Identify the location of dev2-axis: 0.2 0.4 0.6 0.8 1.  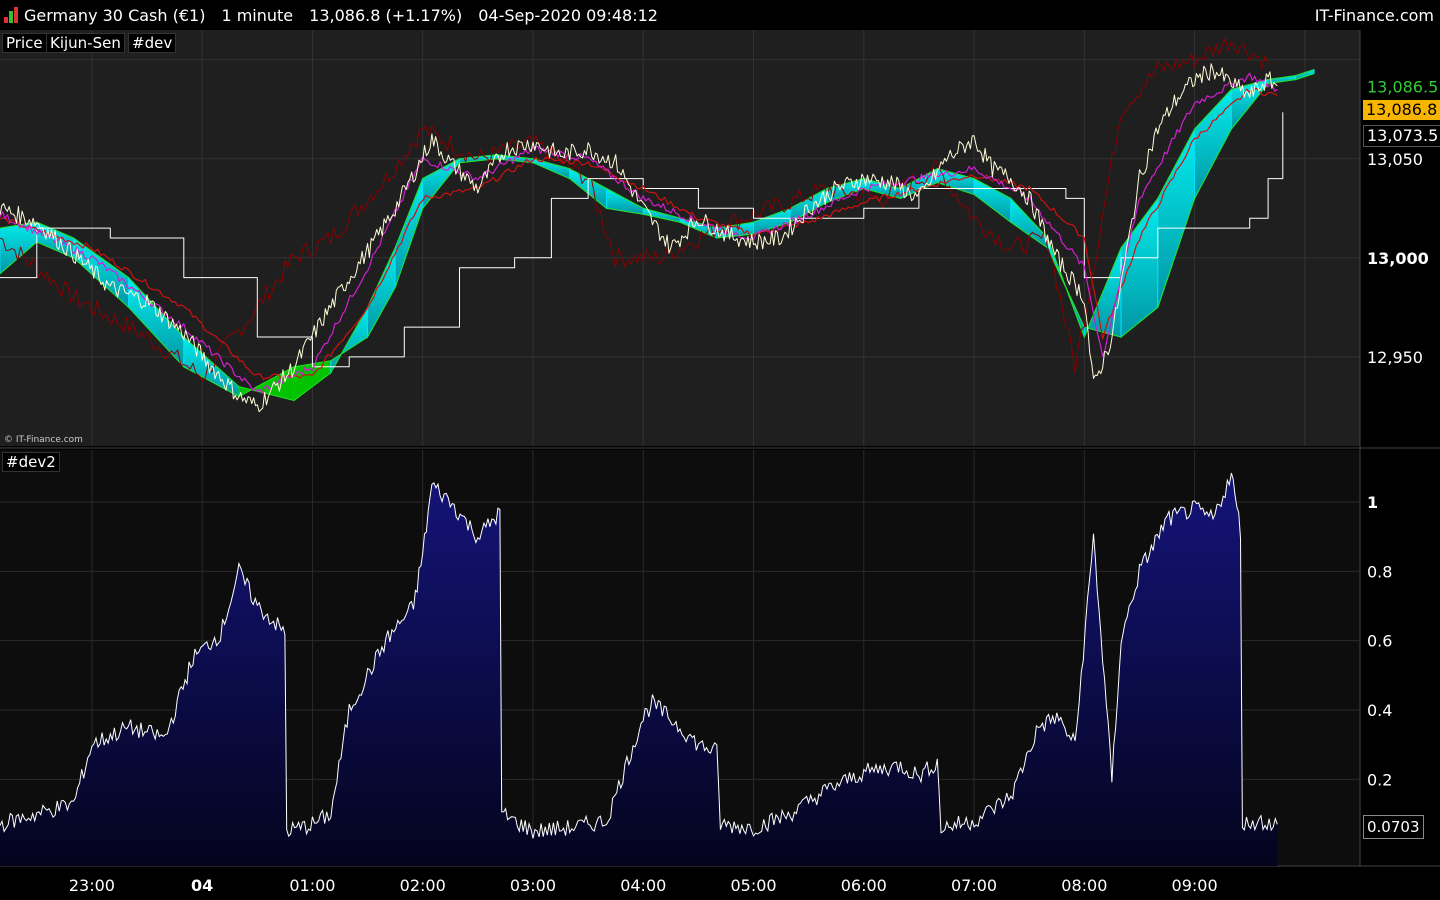
(1379, 641).